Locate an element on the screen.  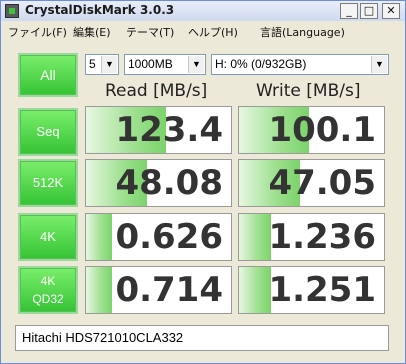
seq-test-button: Seq is located at coordinates (48, 132).